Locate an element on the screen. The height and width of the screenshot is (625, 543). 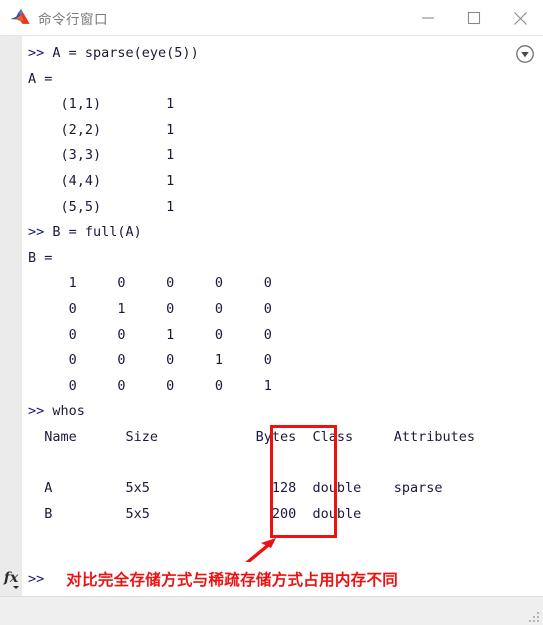
console-line: (4,4) 1 is located at coordinates (101, 180).